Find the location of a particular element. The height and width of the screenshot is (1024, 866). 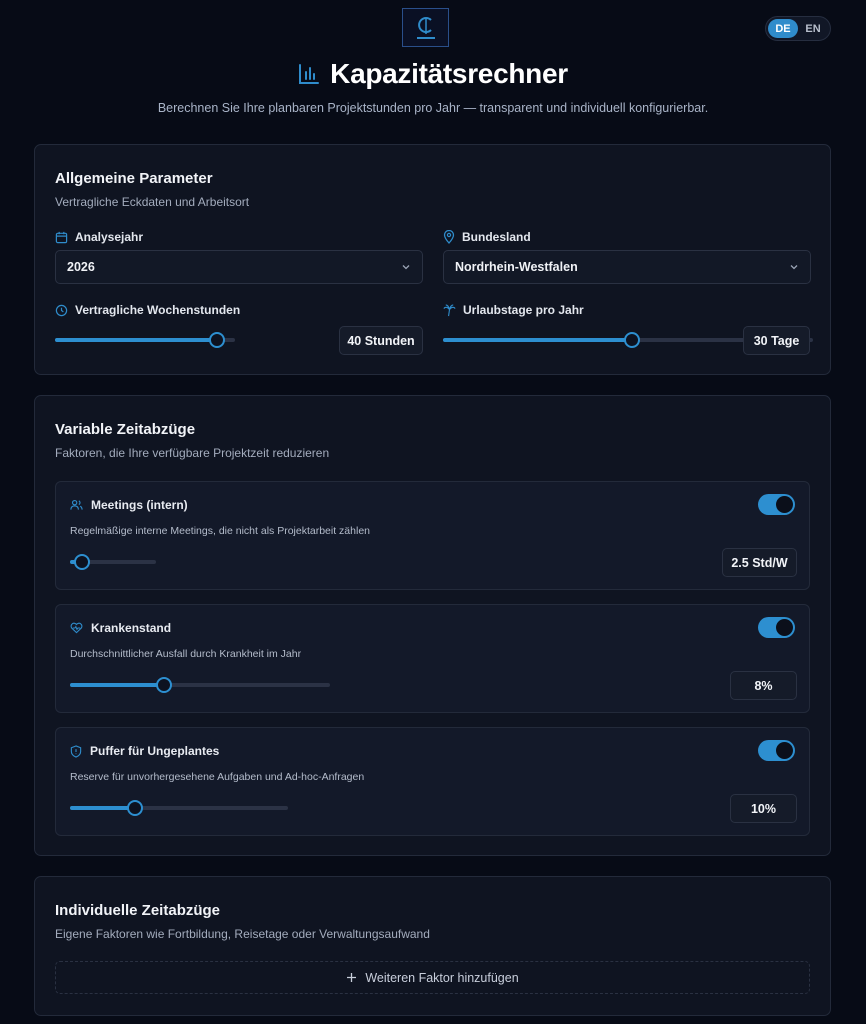

language-toggle: DE EN is located at coordinates (798, 28).